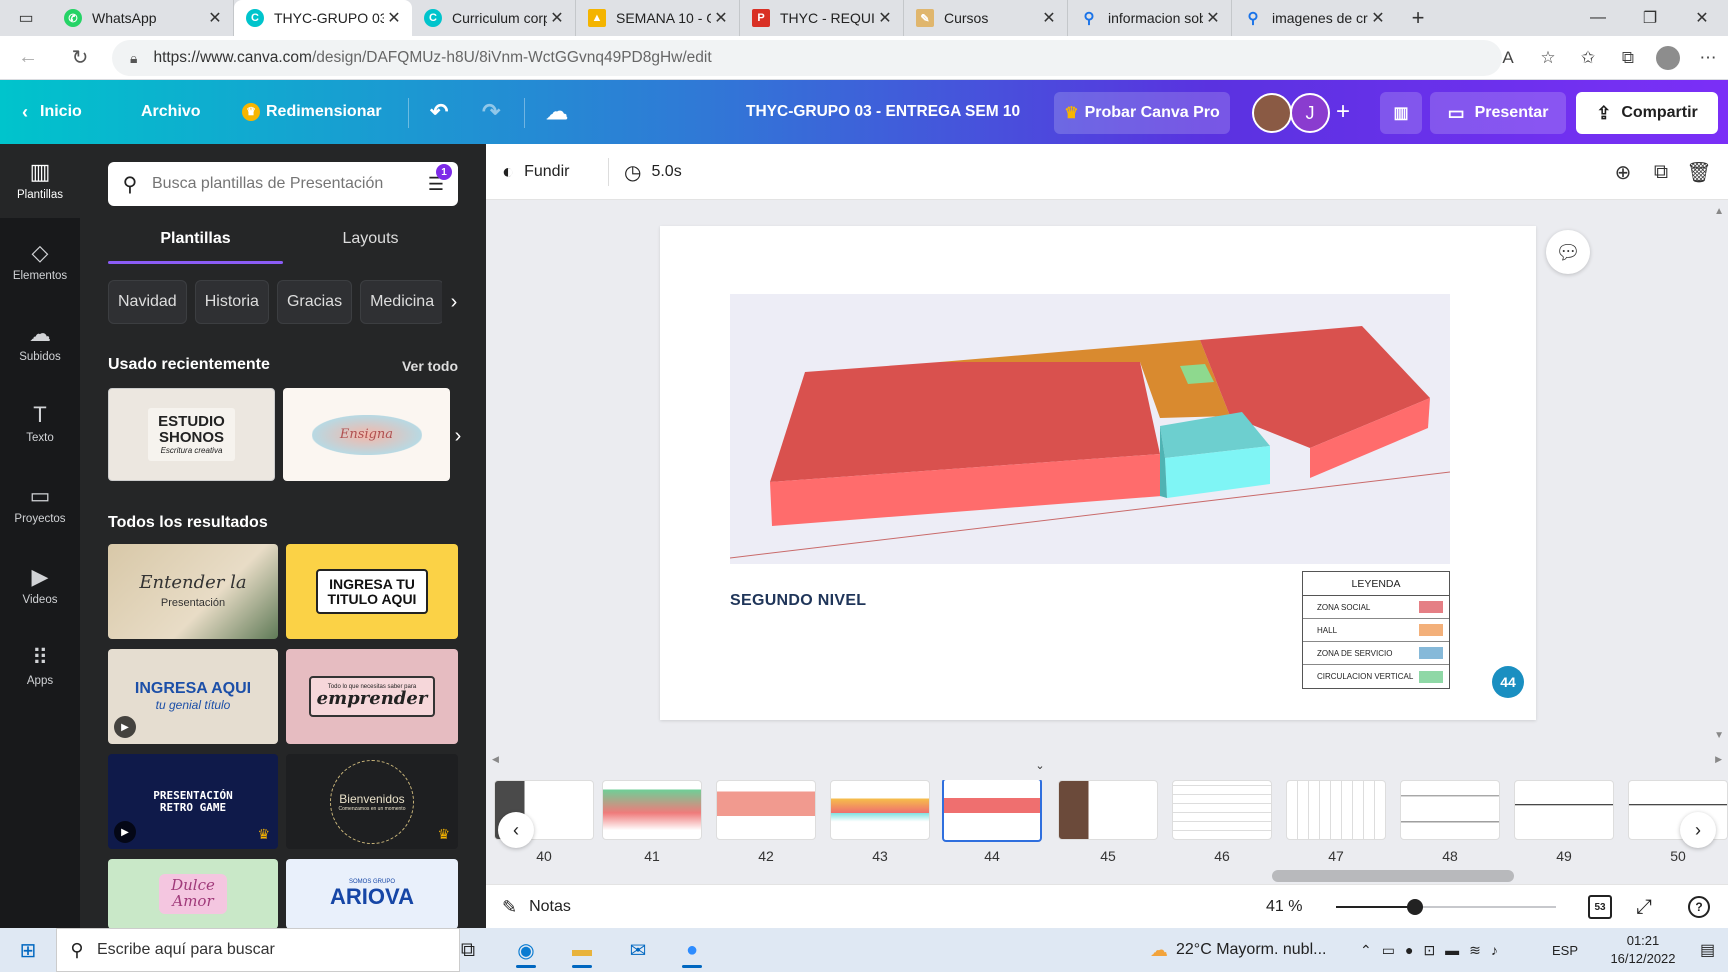  I want to click on help-icon: ?, so click(1699, 907).